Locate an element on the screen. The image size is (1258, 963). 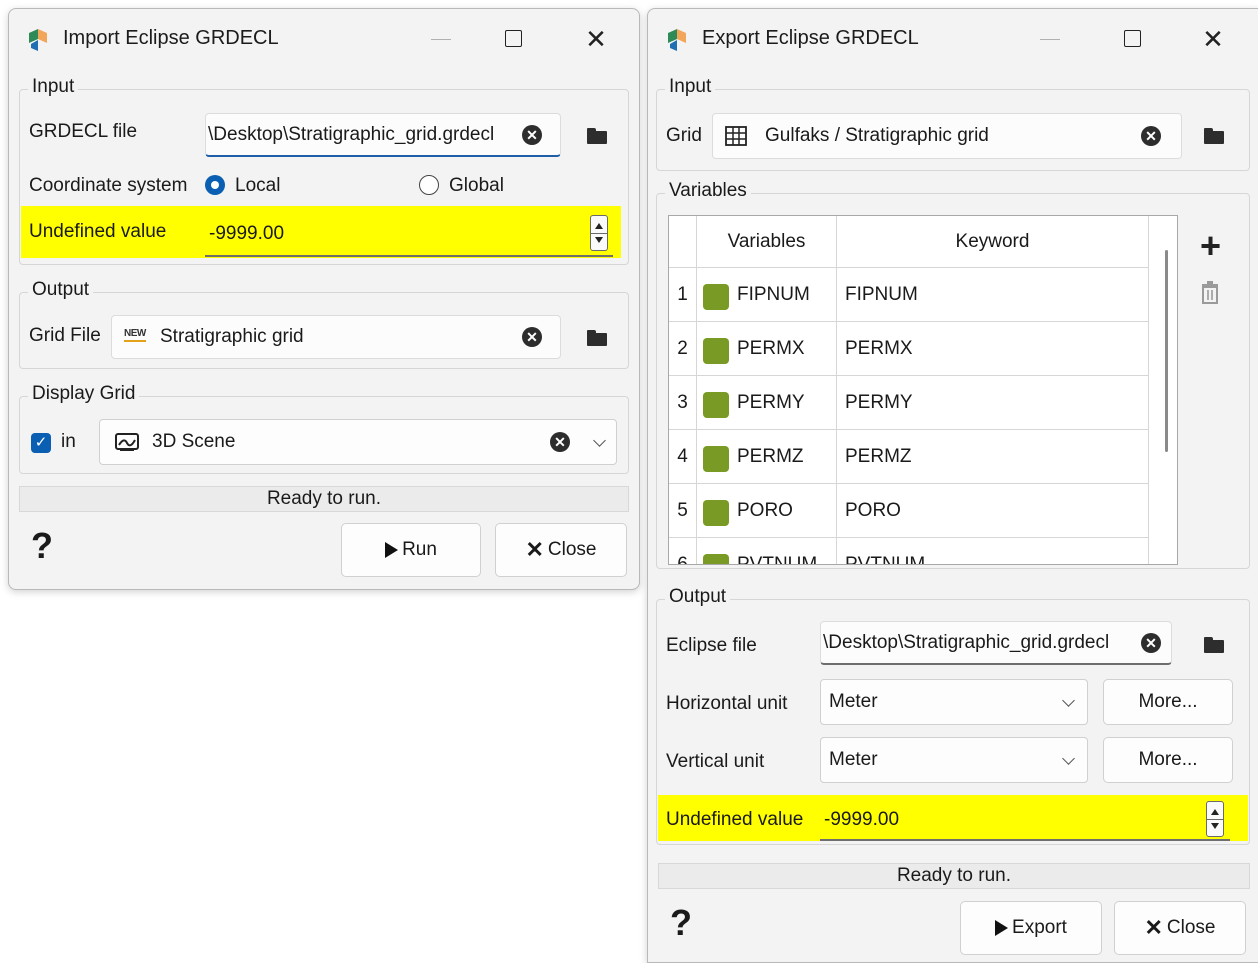
keyword-cell: PVTNUM is located at coordinates (993, 551).